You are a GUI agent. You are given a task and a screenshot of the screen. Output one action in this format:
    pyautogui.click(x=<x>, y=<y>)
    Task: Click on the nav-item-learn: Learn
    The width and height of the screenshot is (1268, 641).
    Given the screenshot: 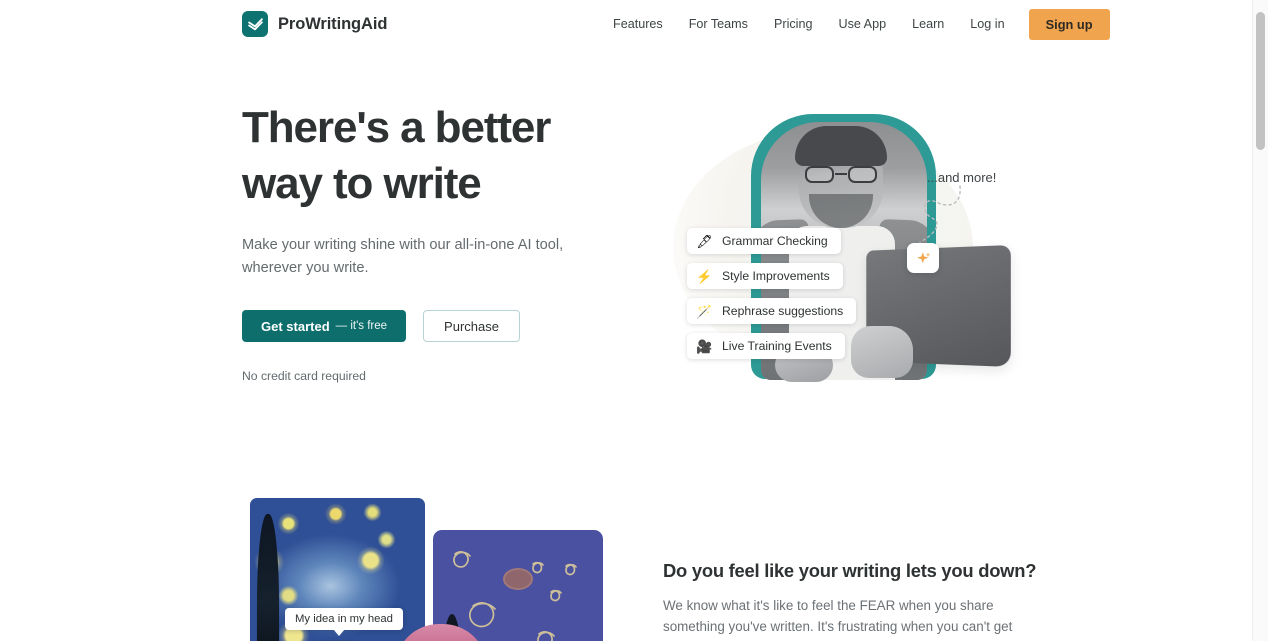 What is the action you would take?
    pyautogui.click(x=928, y=24)
    